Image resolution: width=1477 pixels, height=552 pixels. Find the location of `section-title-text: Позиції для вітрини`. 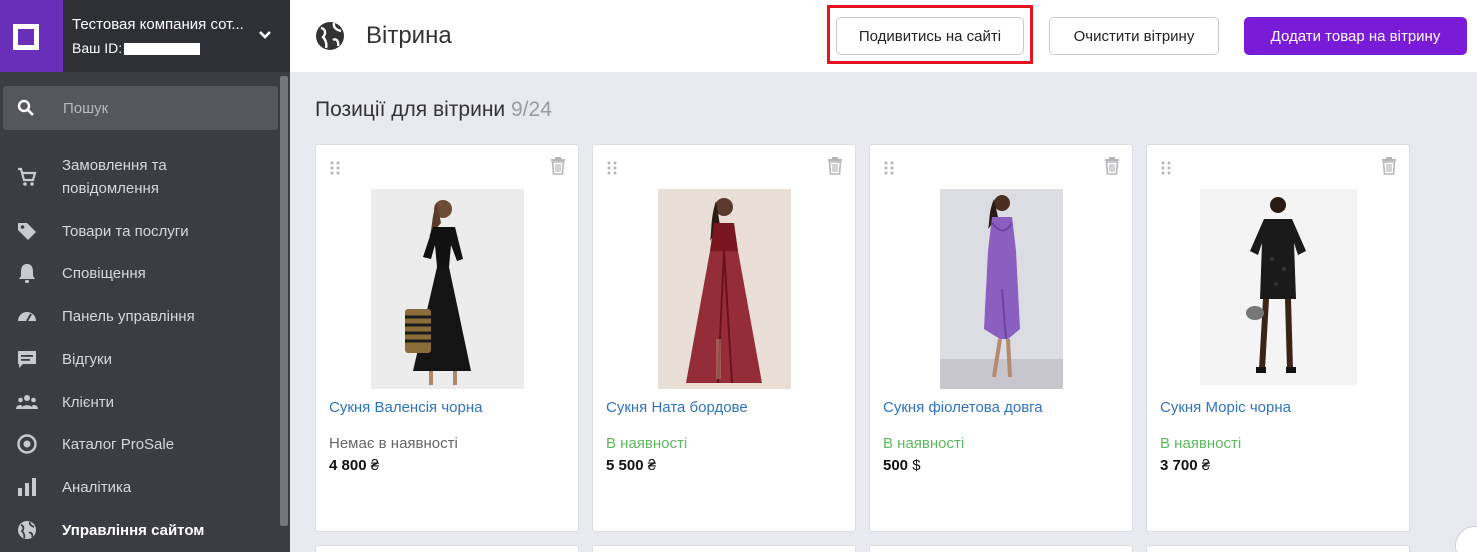

section-title-text: Позиції для вітрини is located at coordinates (410, 109).